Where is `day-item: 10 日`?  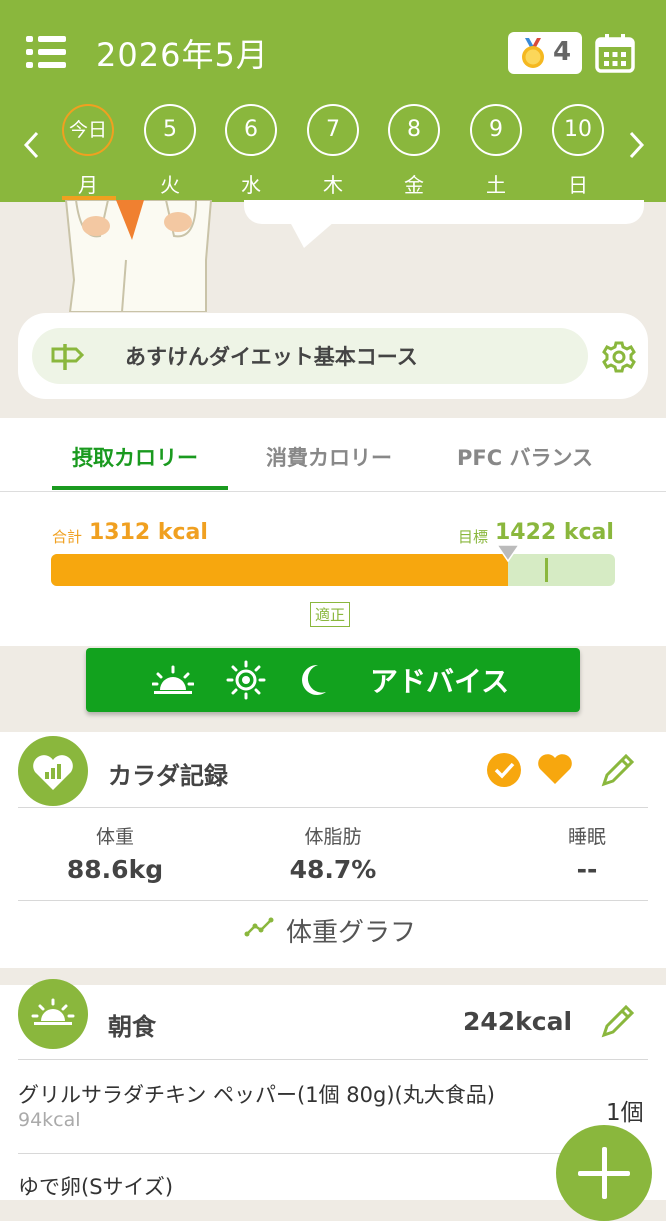
day-item: 10 日 is located at coordinates (578, 151).